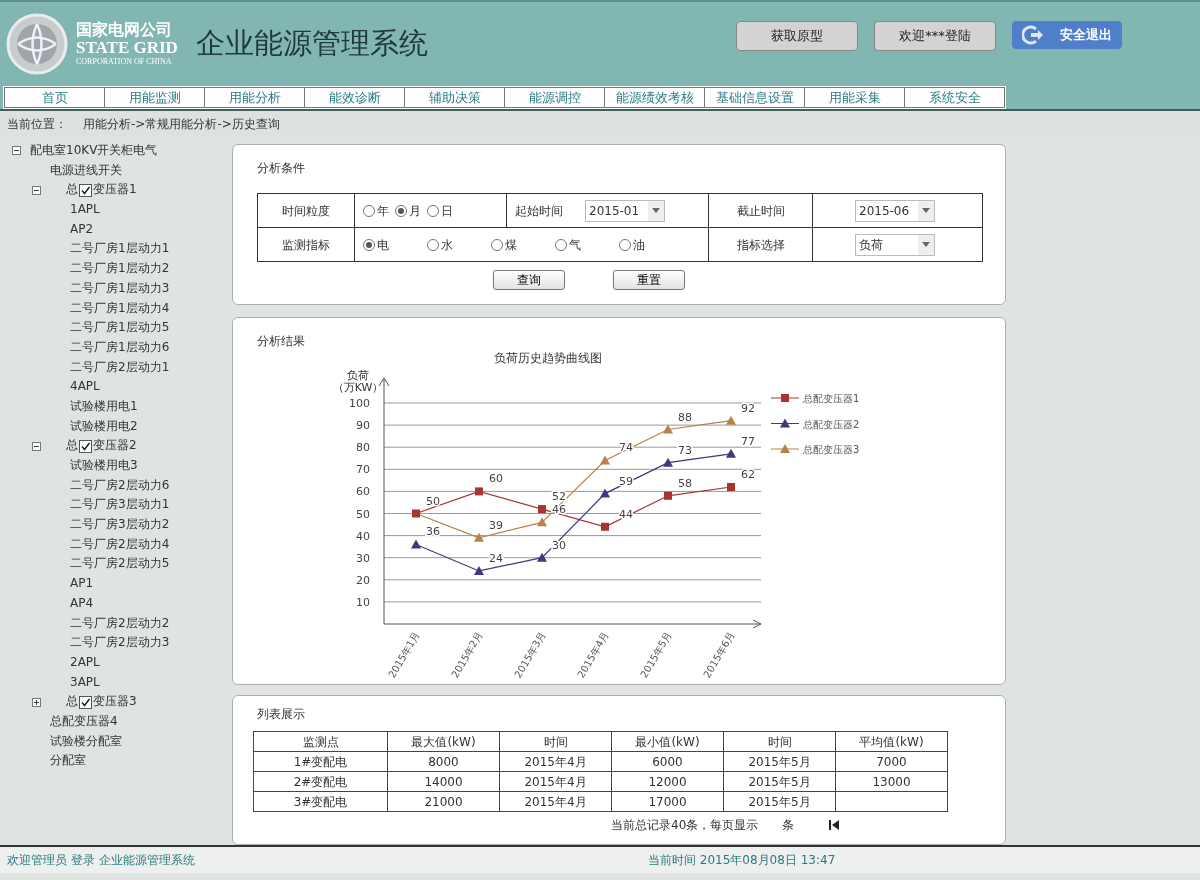 The height and width of the screenshot is (880, 1200). Describe the element at coordinates (831, 424) in the screenshot. I see `legend-label: 总配变压器2` at that location.